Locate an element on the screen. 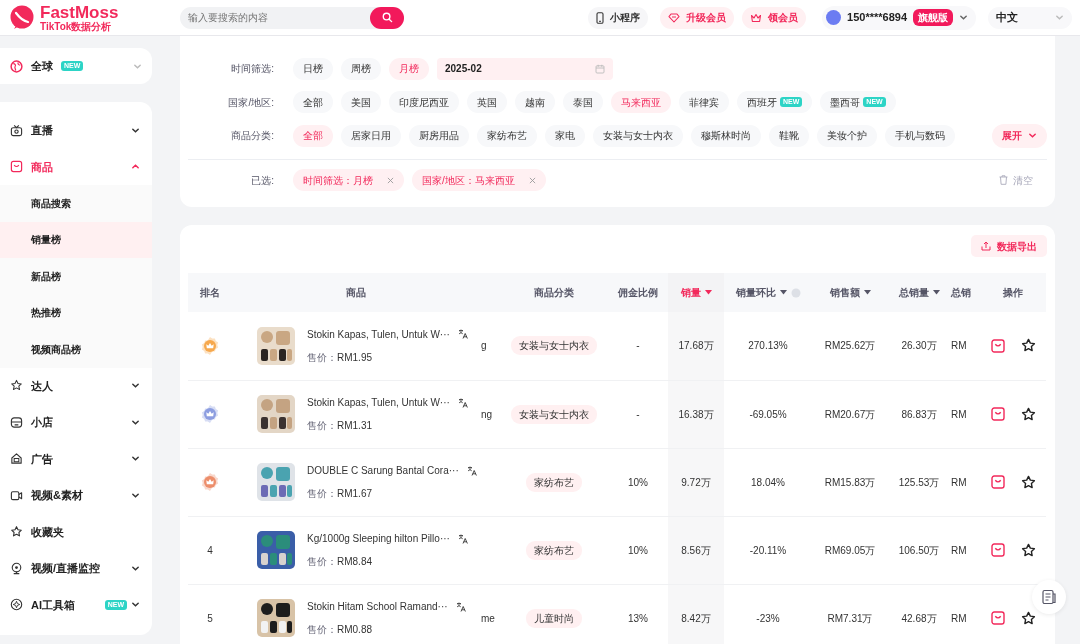 The width and height of the screenshot is (1080, 644). column-header: 商品分类 is located at coordinates (554, 292).